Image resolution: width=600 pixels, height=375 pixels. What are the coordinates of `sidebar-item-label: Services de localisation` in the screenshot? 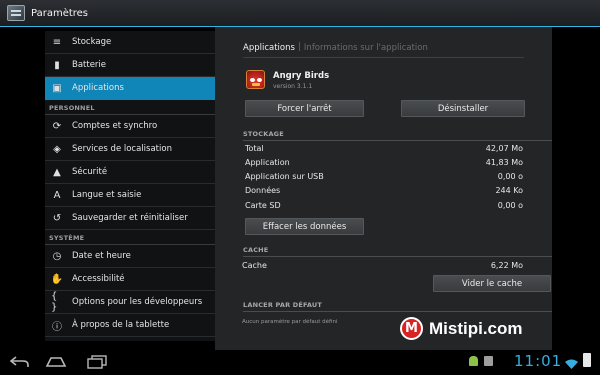 It's located at (122, 149).